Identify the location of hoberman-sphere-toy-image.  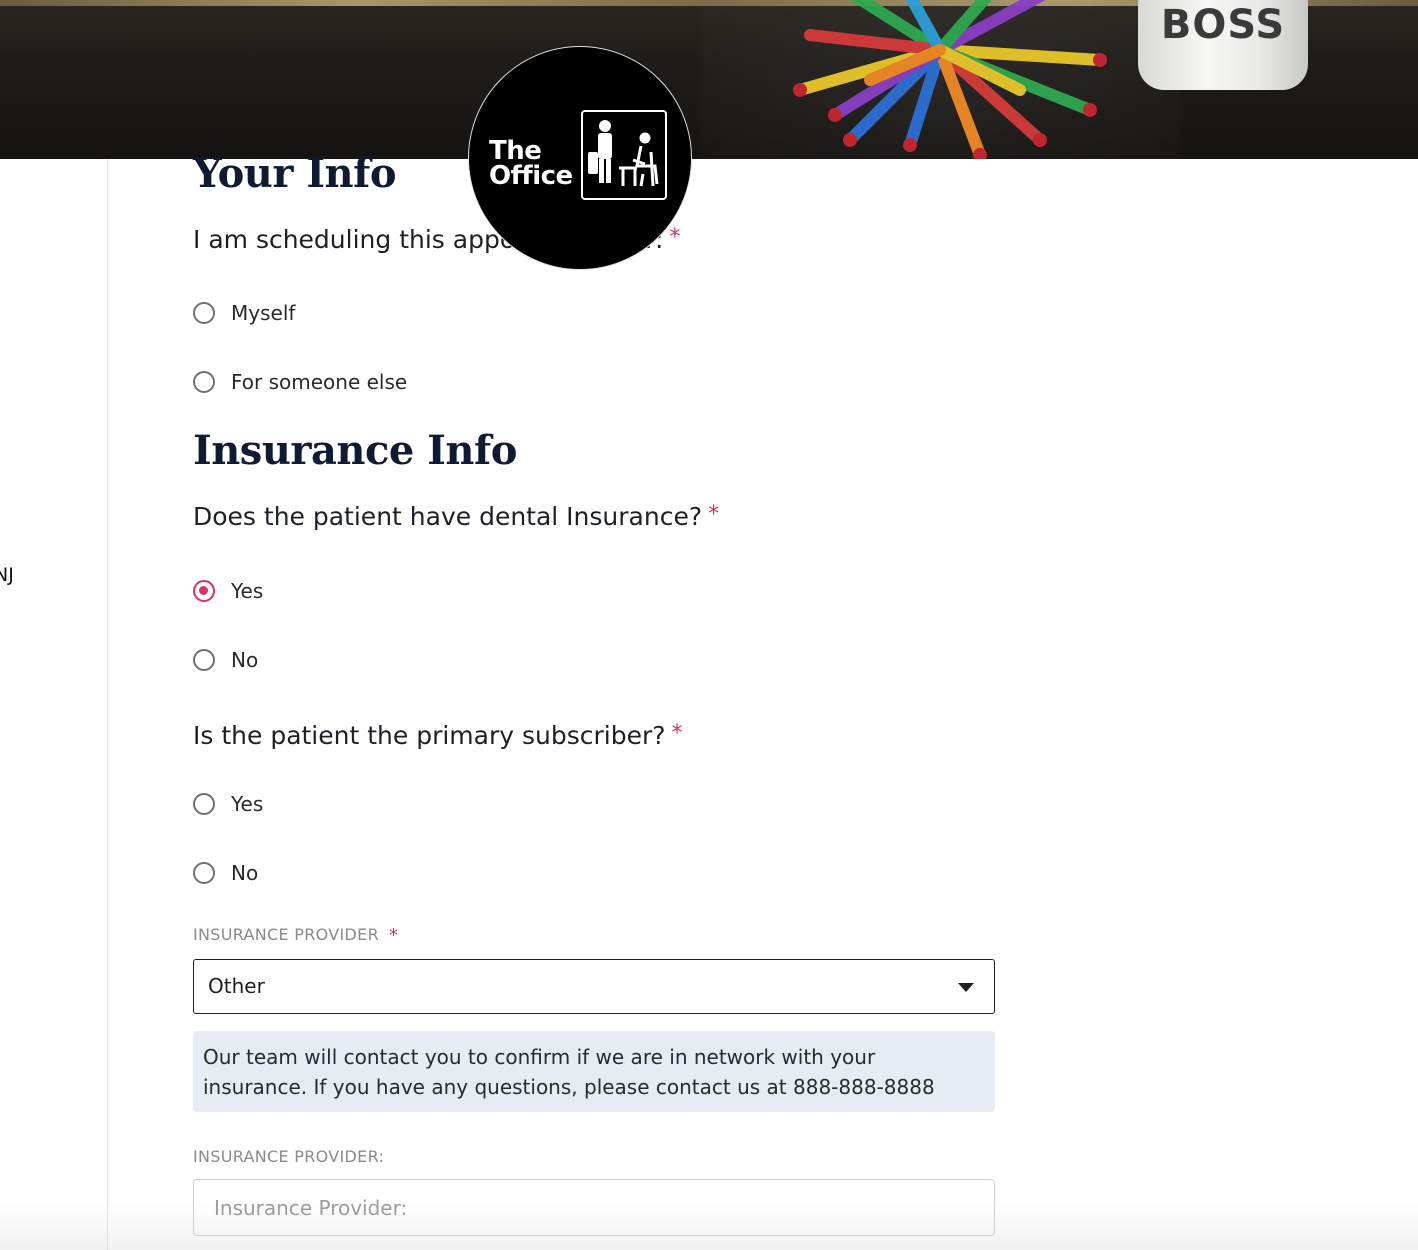
(950, 79).